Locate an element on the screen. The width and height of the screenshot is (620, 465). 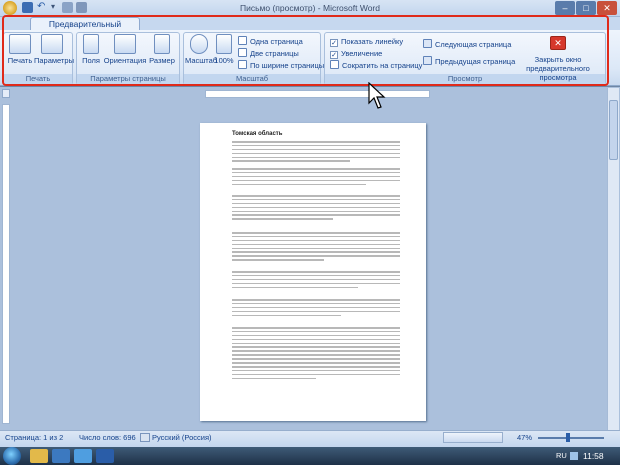
network-icon is located at coordinates (574, 456).